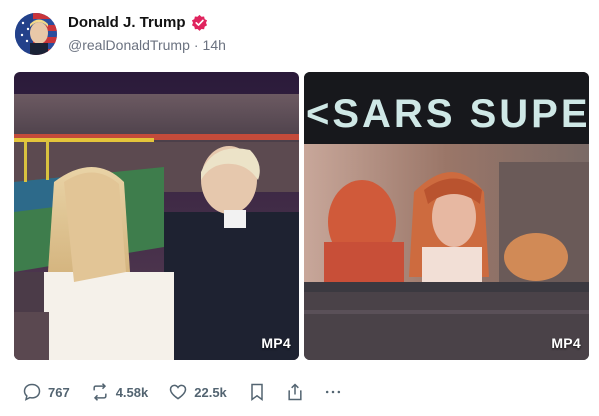  Describe the element at coordinates (59, 392) in the screenshot. I see `reply-count: 767` at that location.